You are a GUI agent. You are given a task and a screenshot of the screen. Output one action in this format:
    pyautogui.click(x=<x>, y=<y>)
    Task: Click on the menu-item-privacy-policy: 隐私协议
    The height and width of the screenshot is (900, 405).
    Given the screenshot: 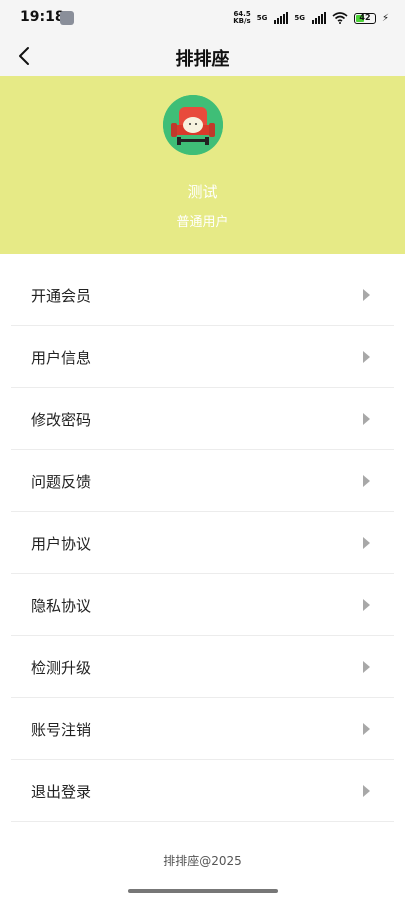 What is the action you would take?
    pyautogui.click(x=202, y=605)
    